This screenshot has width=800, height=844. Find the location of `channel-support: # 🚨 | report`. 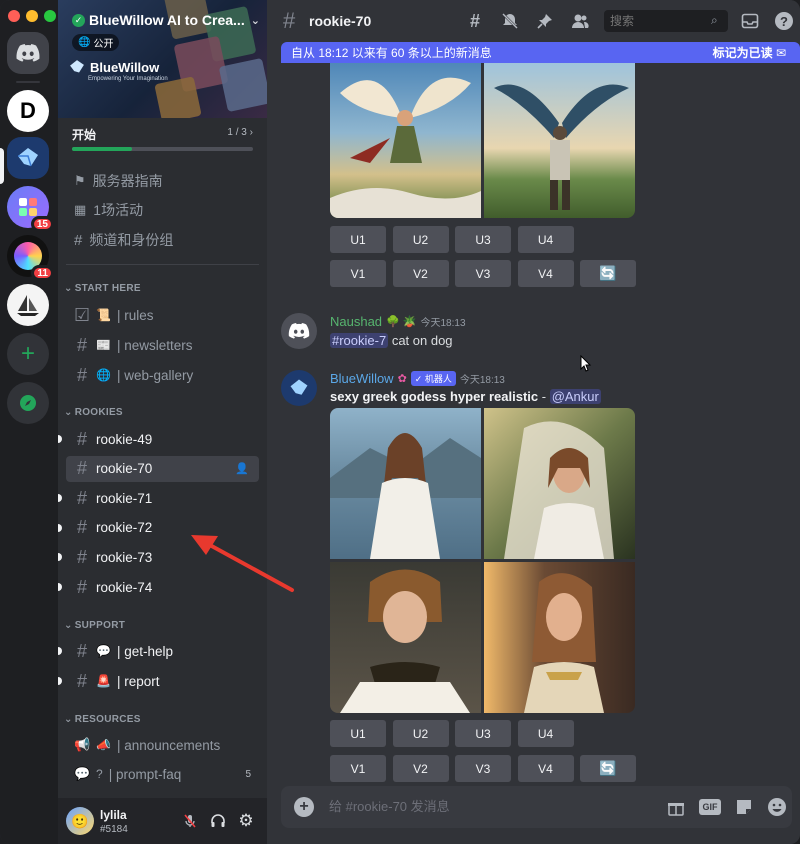

channel-support: # 🚨 | report is located at coordinates (158, 681).